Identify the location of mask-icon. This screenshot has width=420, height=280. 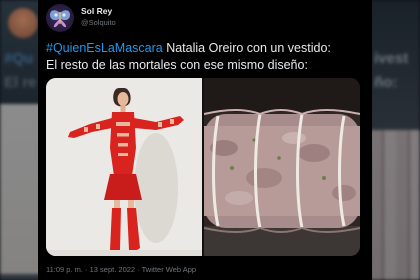
(60, 19).